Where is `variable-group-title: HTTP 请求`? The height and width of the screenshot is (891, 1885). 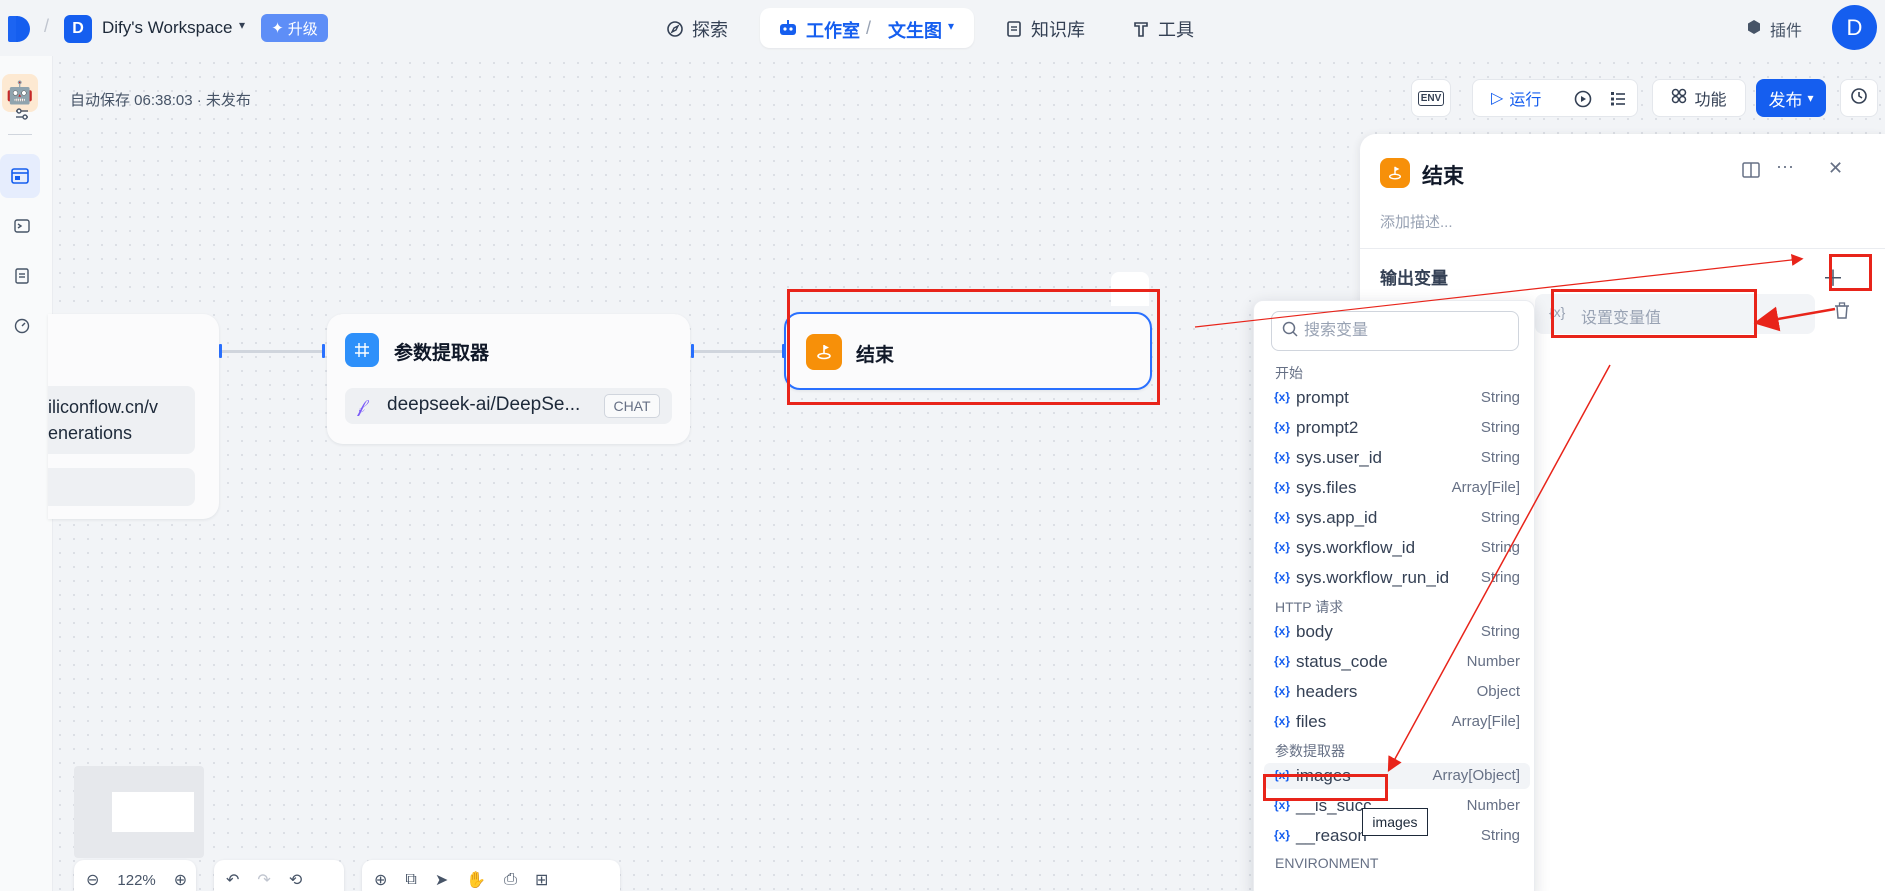 variable-group-title: HTTP 请求 is located at coordinates (1309, 607).